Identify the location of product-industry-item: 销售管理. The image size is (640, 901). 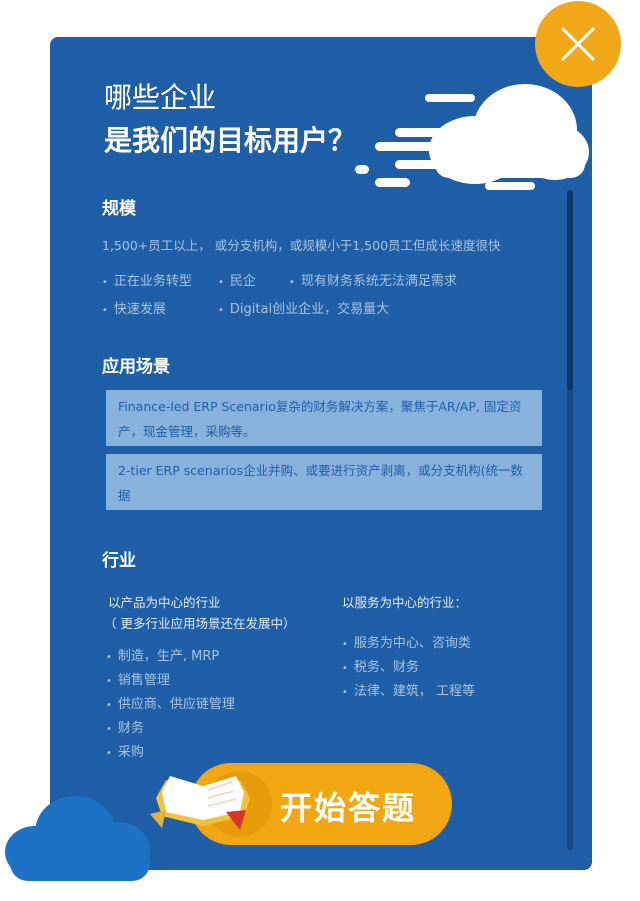
(138, 678).